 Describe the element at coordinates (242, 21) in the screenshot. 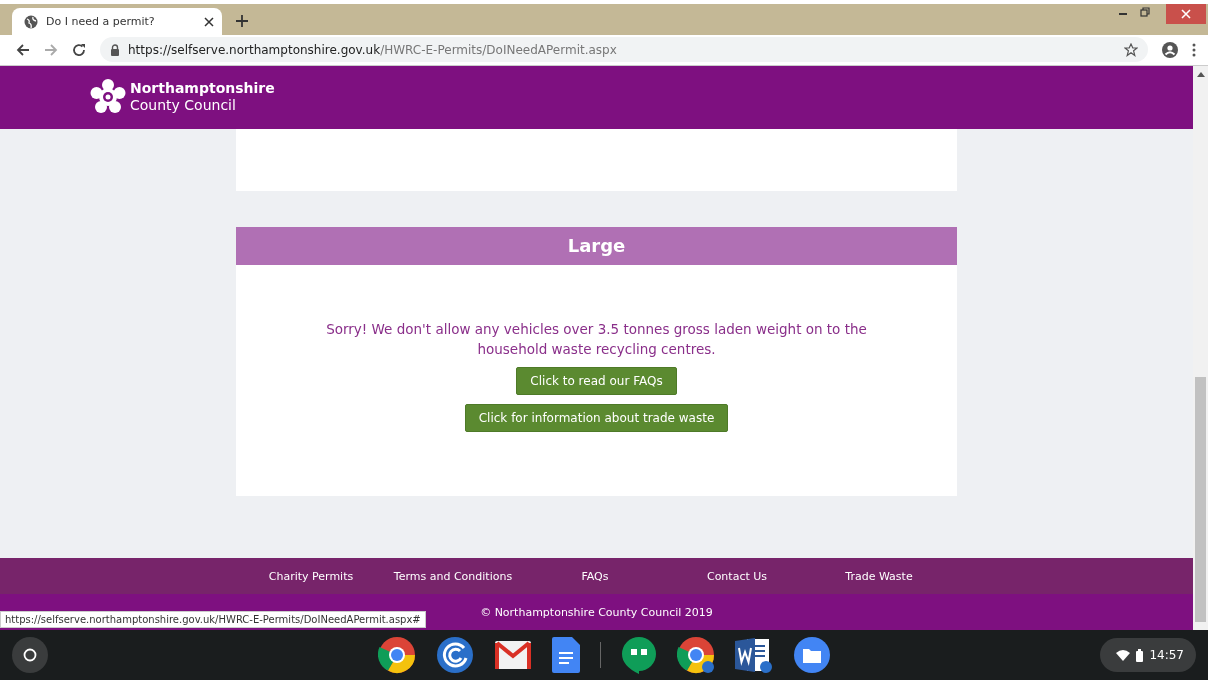

I see `new-tab-icon` at that location.